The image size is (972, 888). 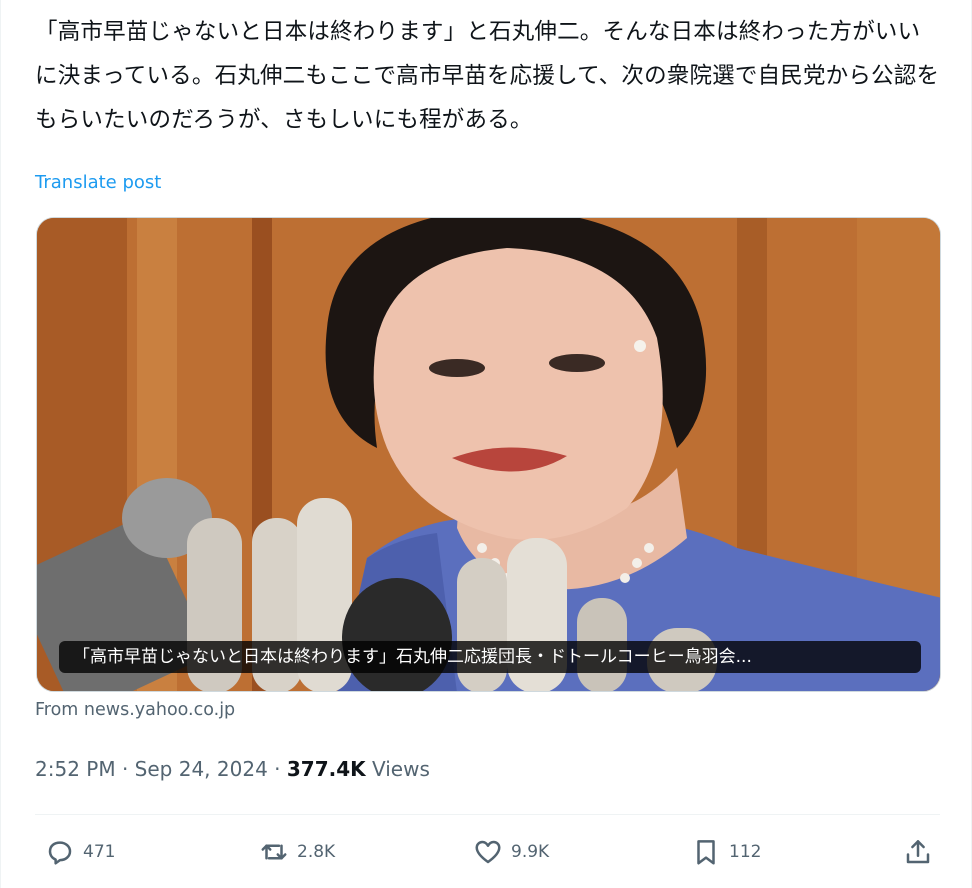 I want to click on heart-icon, so click(x=488, y=852).